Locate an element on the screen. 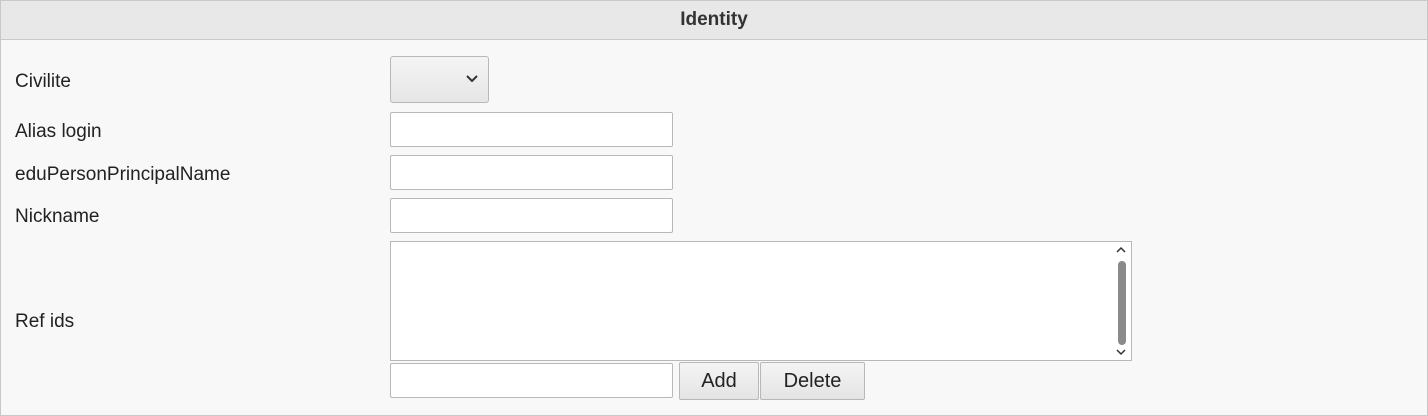 The width and height of the screenshot is (1428, 416). chevron-up-icon is located at coordinates (1121, 250).